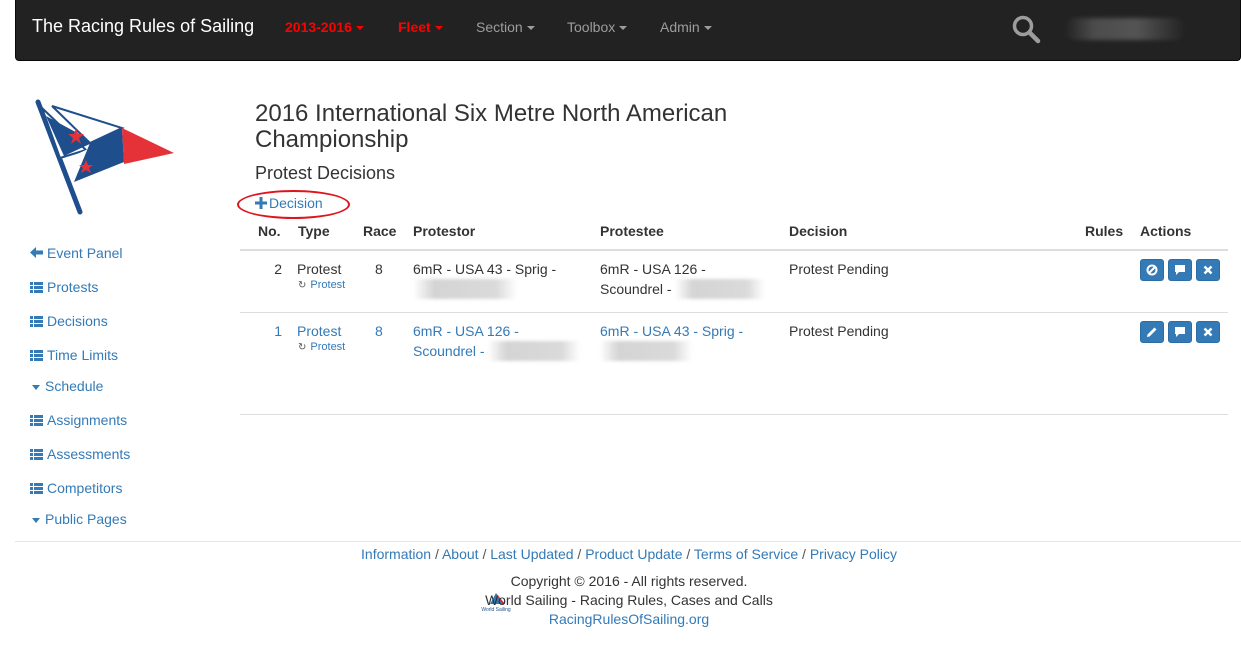 The image size is (1241, 655). What do you see at coordinates (325, 173) in the screenshot?
I see `page-subtitle: Protest Decisions` at bounding box center [325, 173].